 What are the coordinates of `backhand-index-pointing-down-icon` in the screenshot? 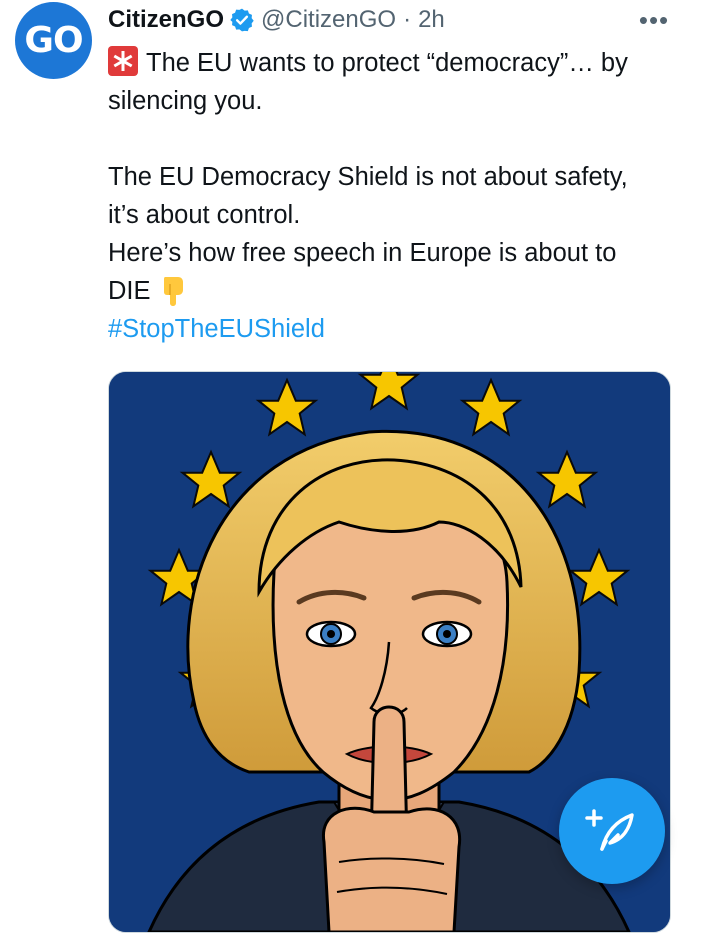 It's located at (173, 291).